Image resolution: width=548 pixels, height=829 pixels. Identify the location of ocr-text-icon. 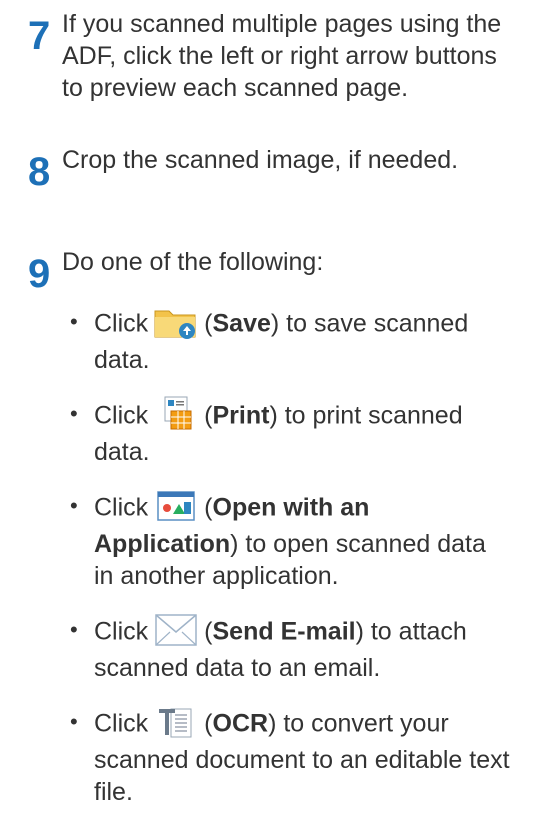
(176, 722).